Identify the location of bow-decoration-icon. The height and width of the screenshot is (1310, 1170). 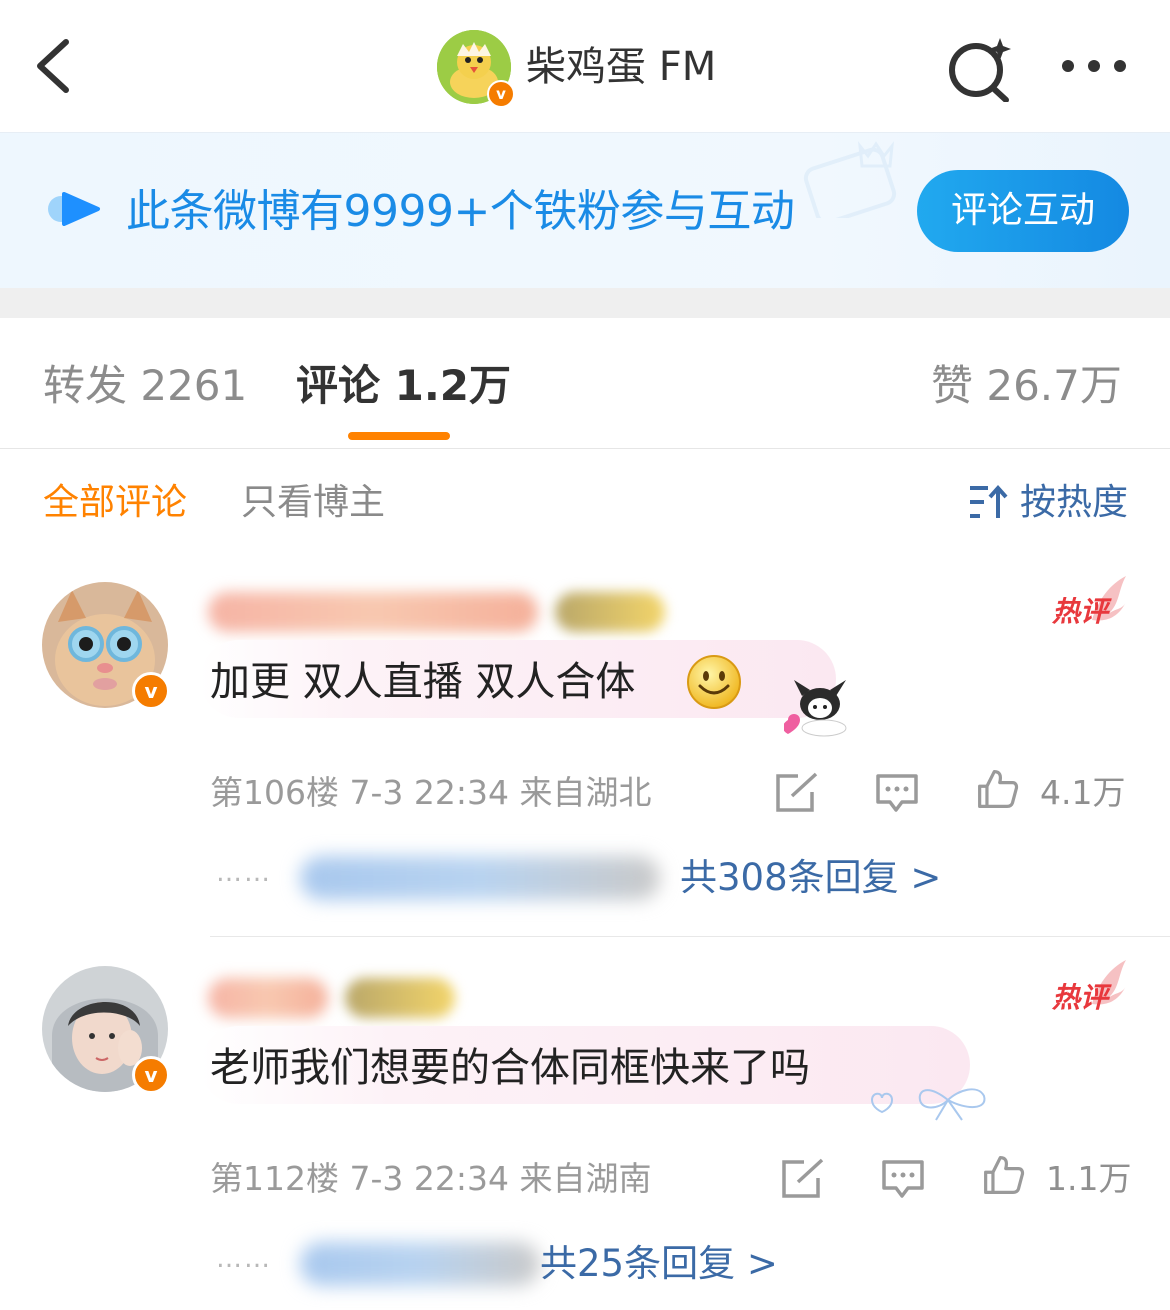
(928, 1104).